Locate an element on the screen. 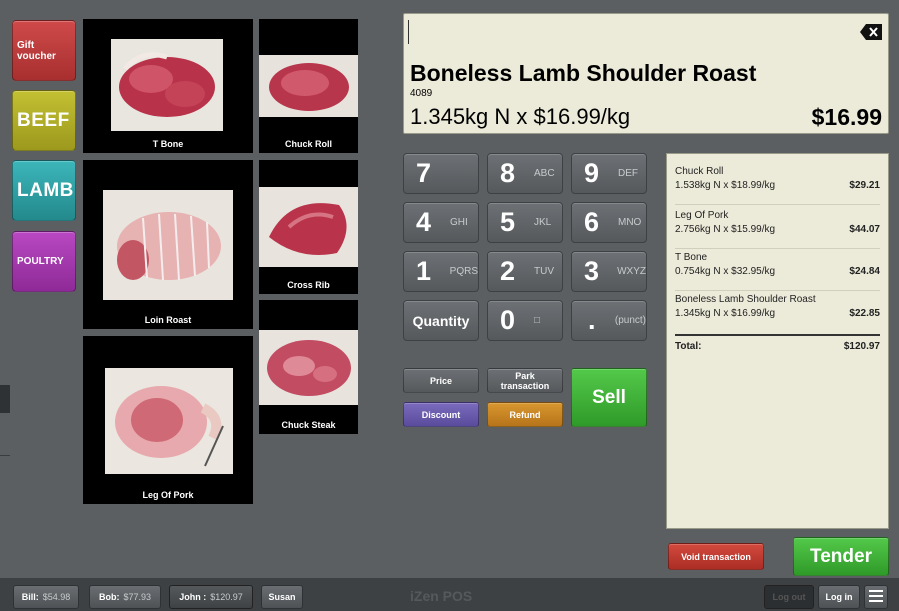  key-7: 7 is located at coordinates (441, 173).